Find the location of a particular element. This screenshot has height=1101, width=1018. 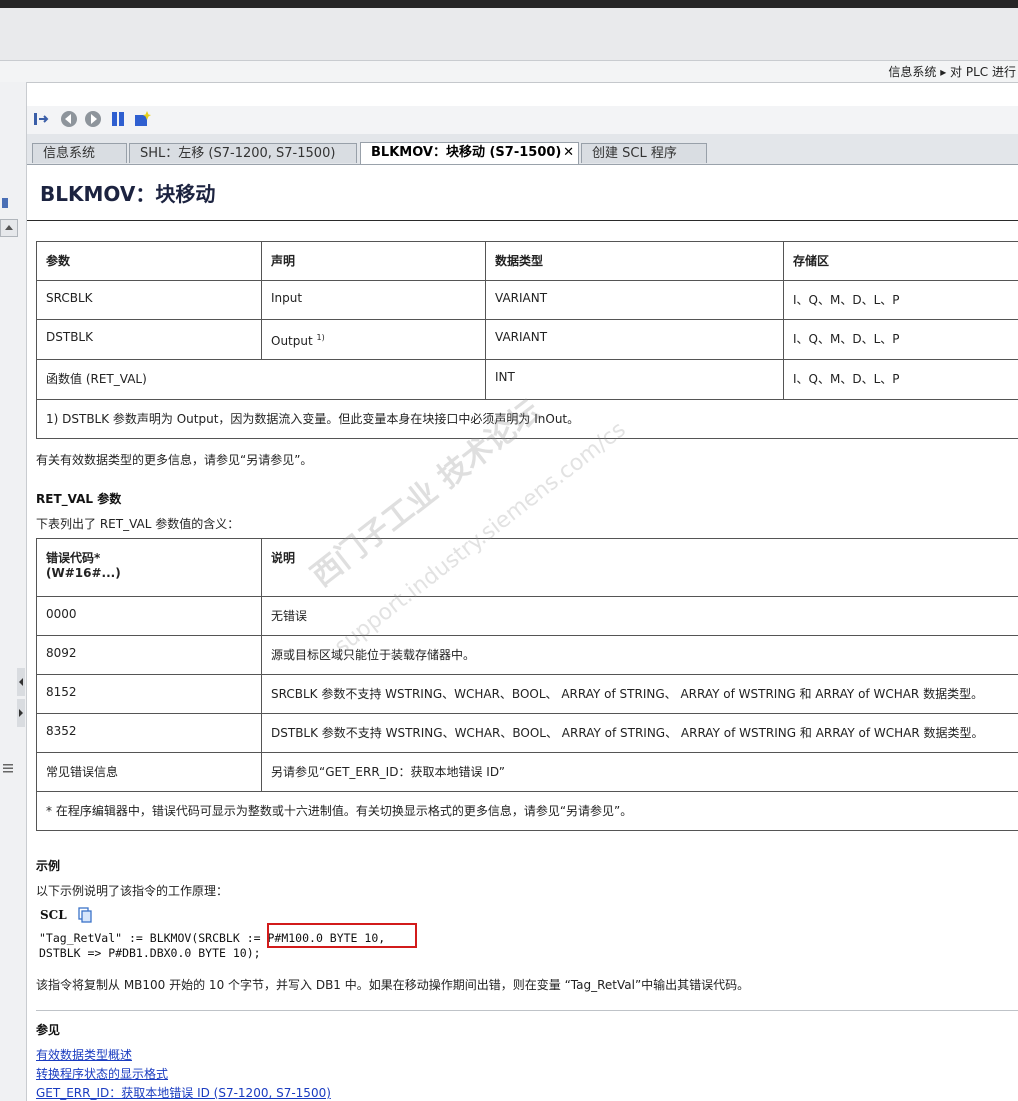

title-divider is located at coordinates (522, 220).